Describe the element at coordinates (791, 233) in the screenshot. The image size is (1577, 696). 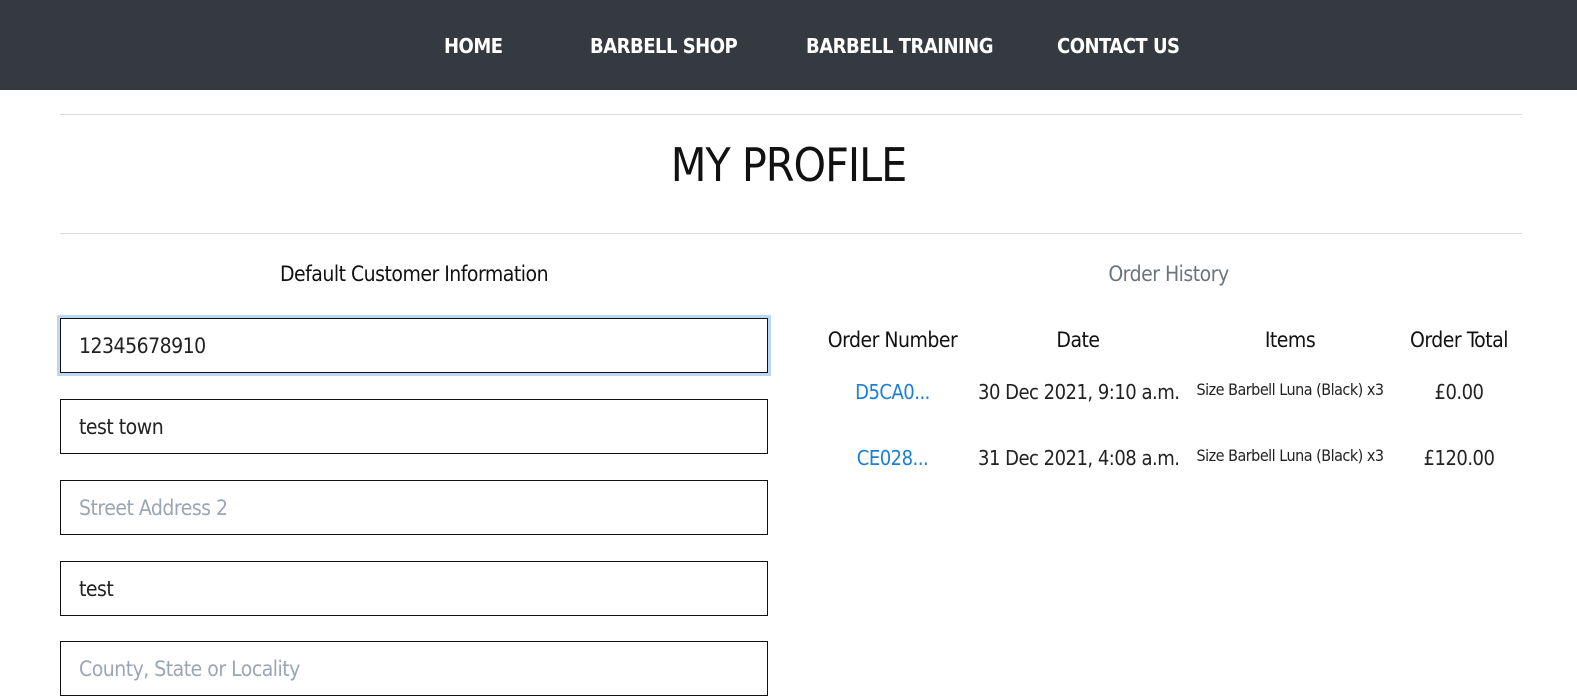
I see `title-bottom-divider` at that location.